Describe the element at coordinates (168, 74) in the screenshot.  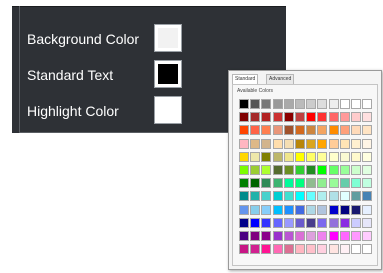
I see `standard-text-swatch` at that location.